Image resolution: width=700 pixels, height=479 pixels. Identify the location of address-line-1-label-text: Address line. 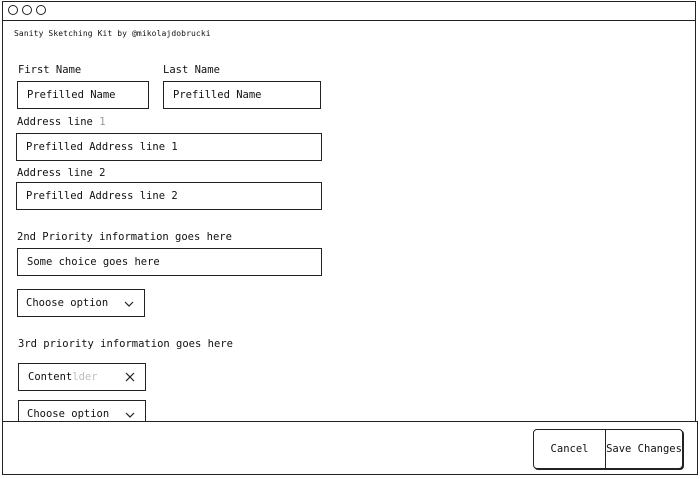
(55, 122).